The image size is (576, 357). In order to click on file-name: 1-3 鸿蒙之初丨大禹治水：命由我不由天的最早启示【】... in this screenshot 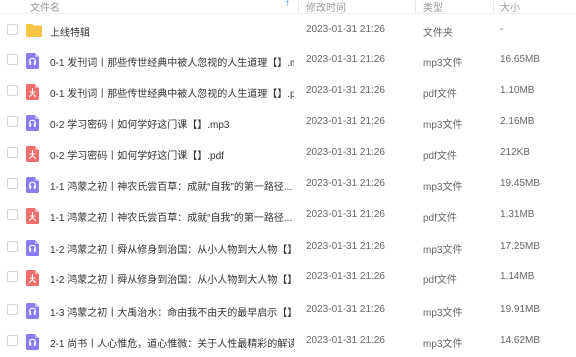, I will do `click(172, 311)`.